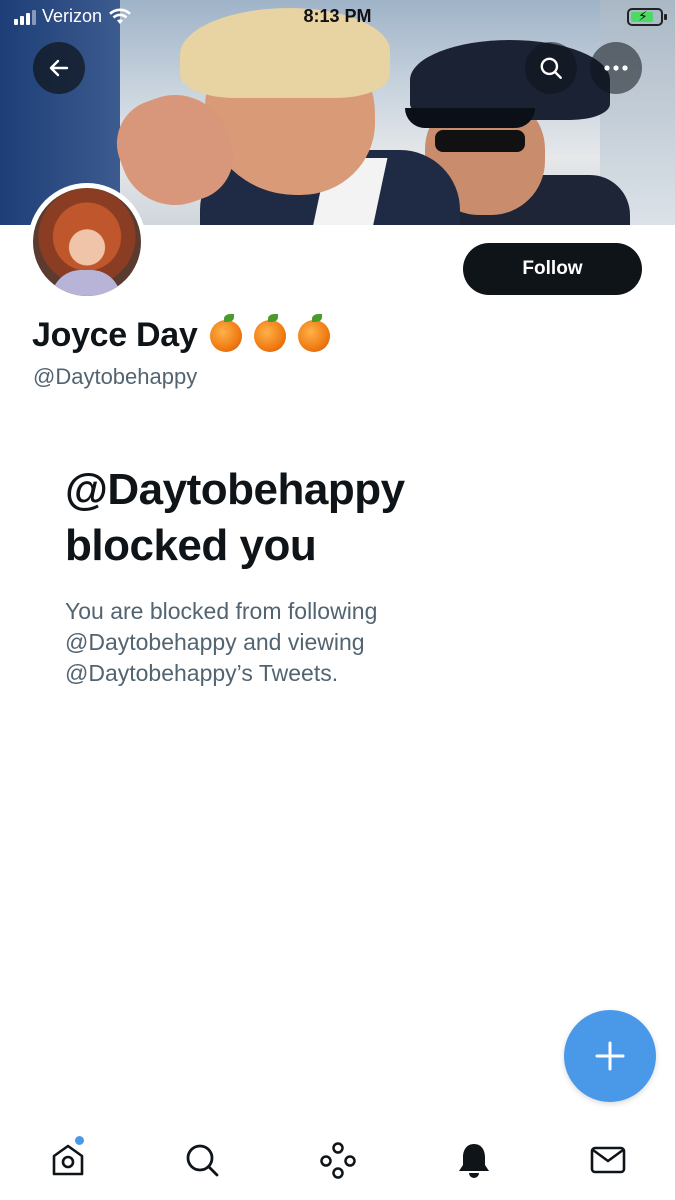 Image resolution: width=675 pixels, height=1200 pixels. I want to click on plus-icon, so click(610, 1056).